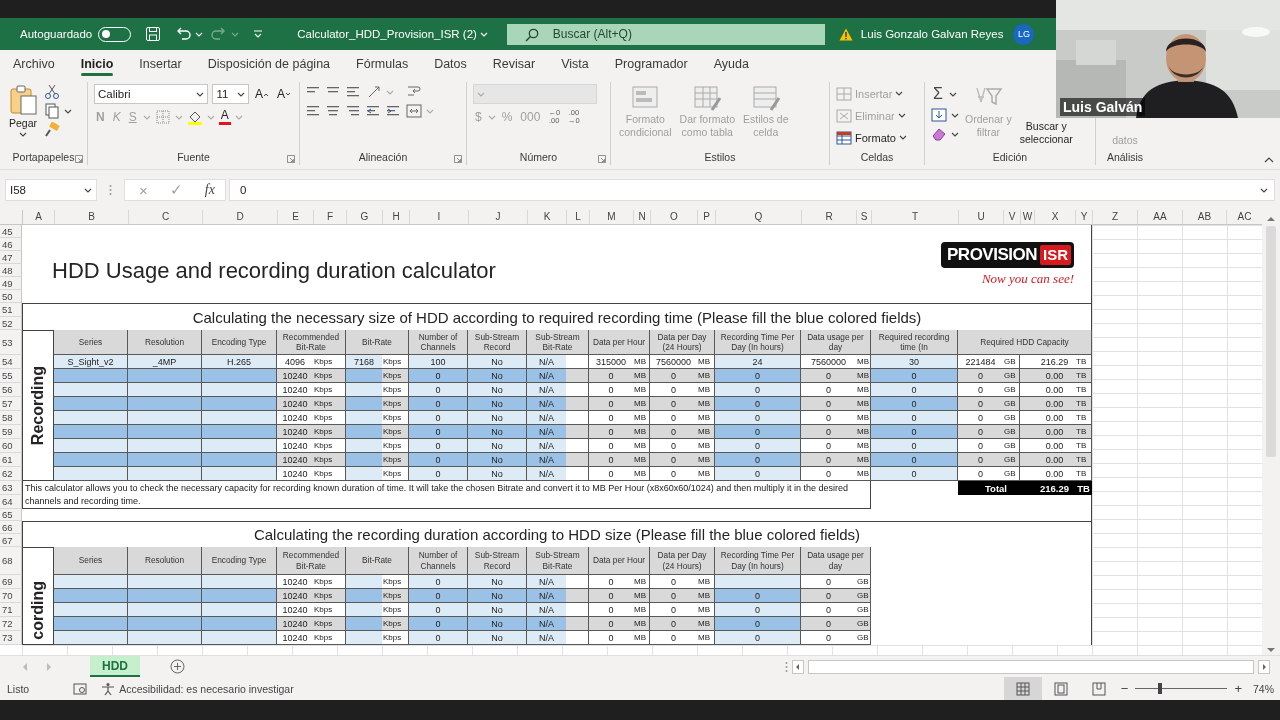 The width and height of the screenshot is (1280, 720). What do you see at coordinates (115, 666) in the screenshot?
I see `sheet-tab: HDD` at bounding box center [115, 666].